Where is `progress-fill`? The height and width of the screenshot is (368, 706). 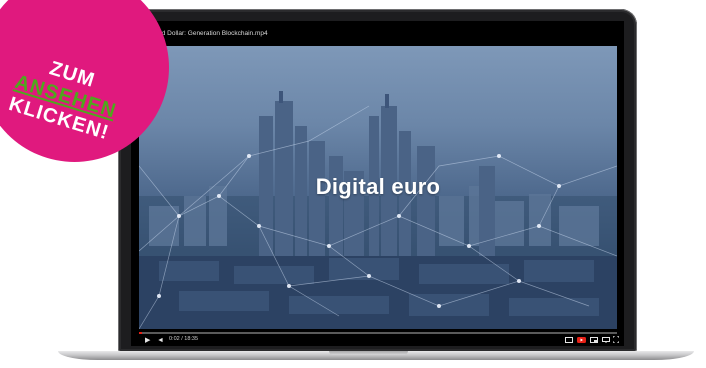 progress-fill is located at coordinates (141, 333).